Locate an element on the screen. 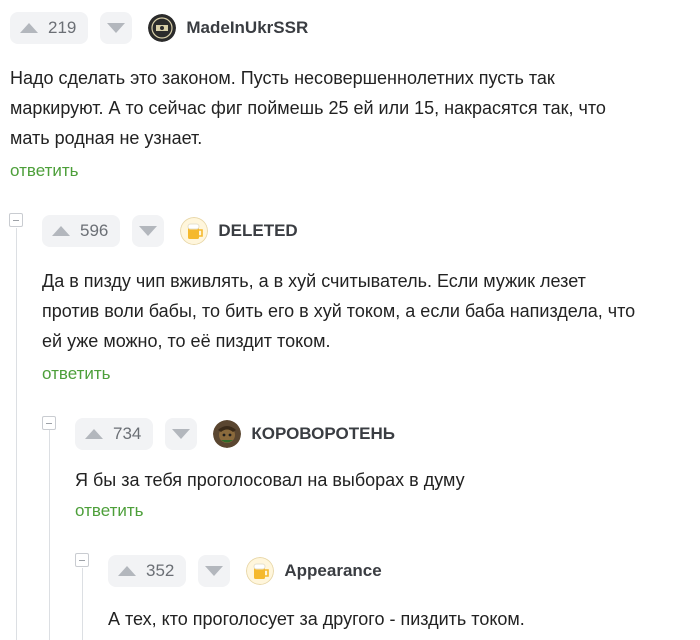  vote-box: 219 is located at coordinates (49, 28).